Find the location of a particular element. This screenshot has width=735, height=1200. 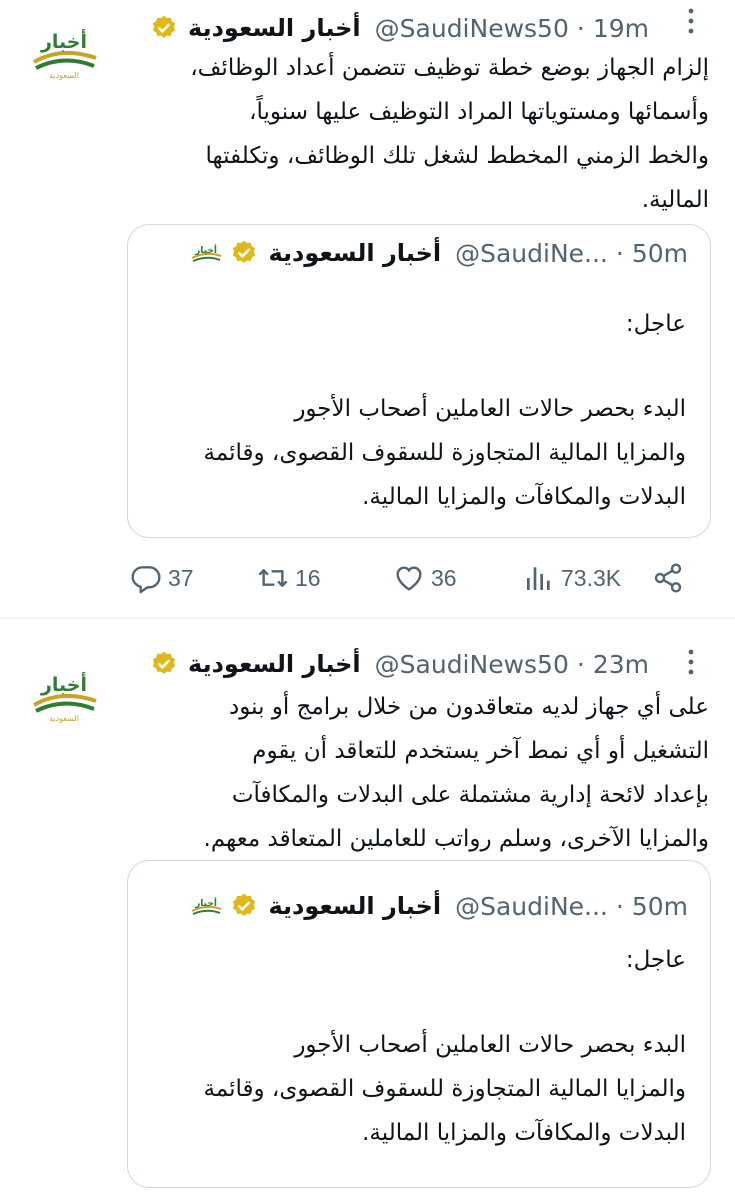

heart-icon is located at coordinates (409, 578).